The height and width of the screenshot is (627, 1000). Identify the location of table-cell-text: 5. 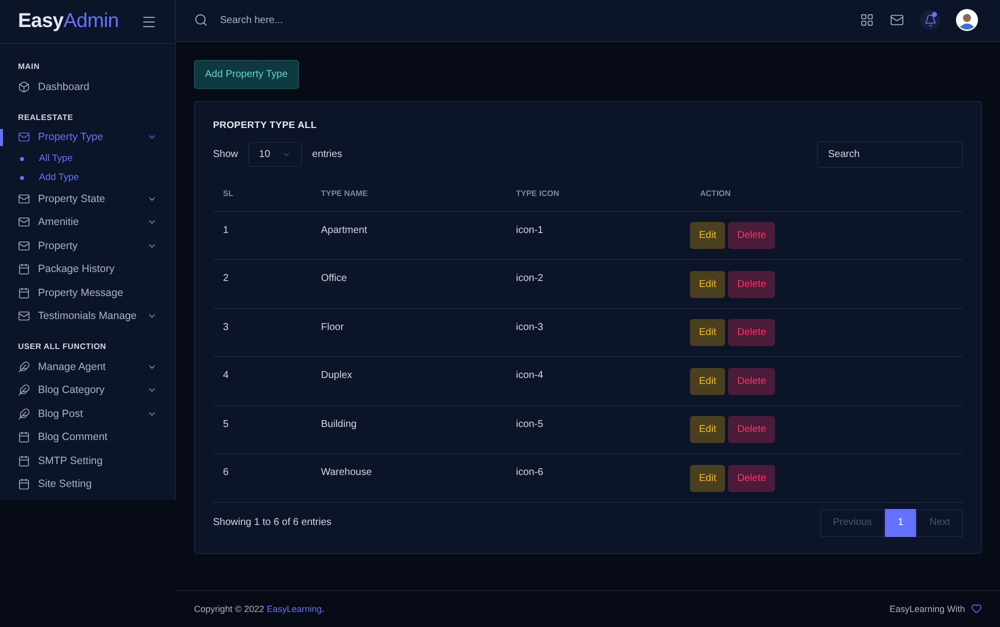
(226, 424).